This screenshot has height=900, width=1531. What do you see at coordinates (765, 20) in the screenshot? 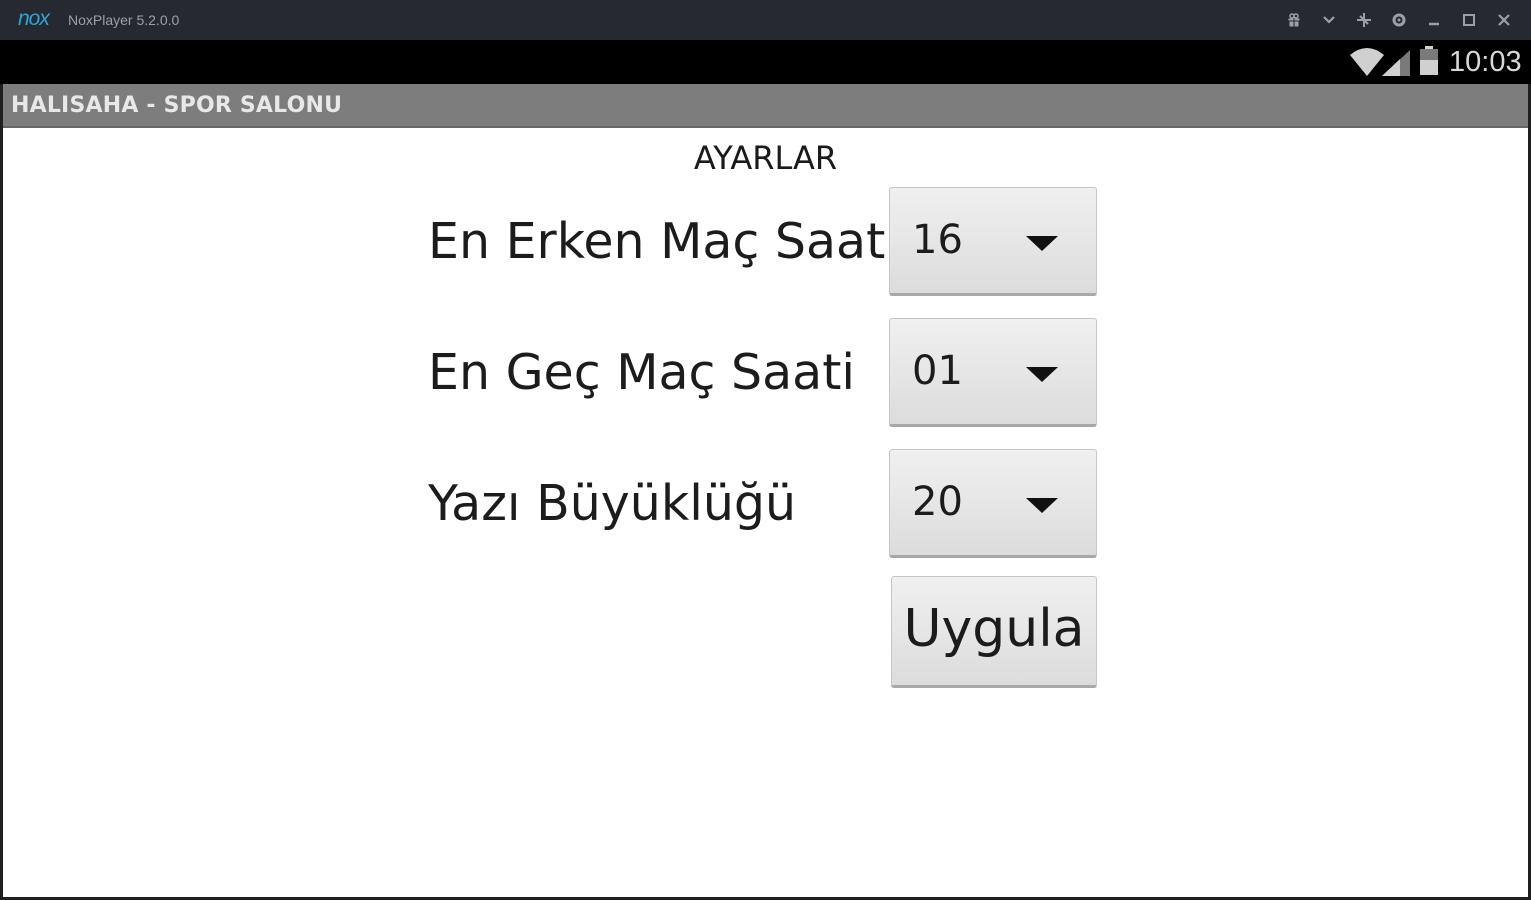
I see `emulator-titlebar: nox NoxPlayer 5.2.0.0` at bounding box center [765, 20].